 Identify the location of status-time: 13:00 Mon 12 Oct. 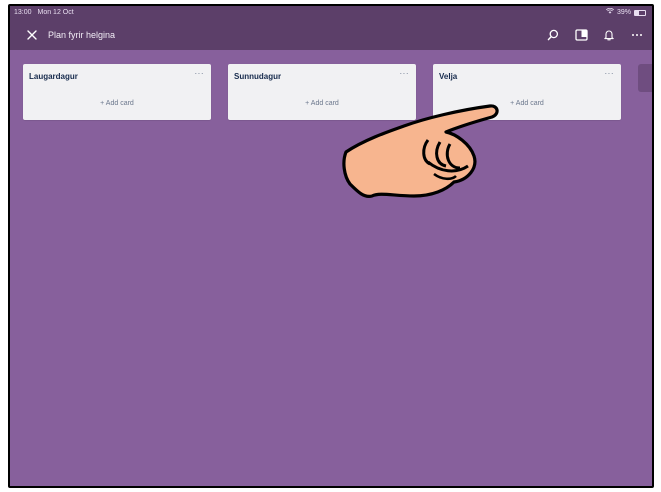
(44, 13).